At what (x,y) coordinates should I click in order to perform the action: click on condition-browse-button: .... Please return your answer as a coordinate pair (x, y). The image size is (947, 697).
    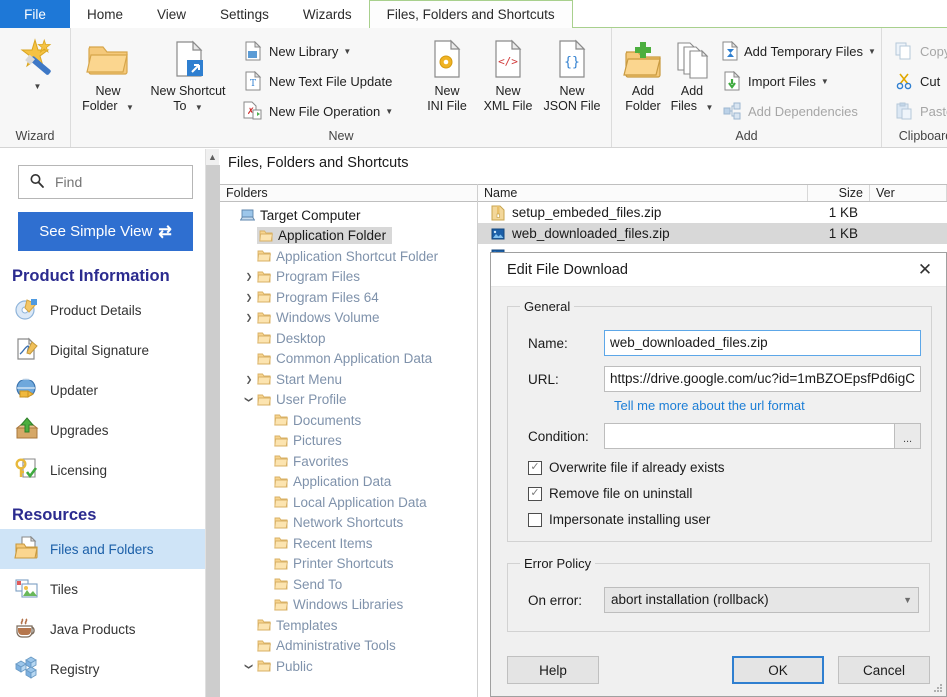
    Looking at the image, I should click on (908, 436).